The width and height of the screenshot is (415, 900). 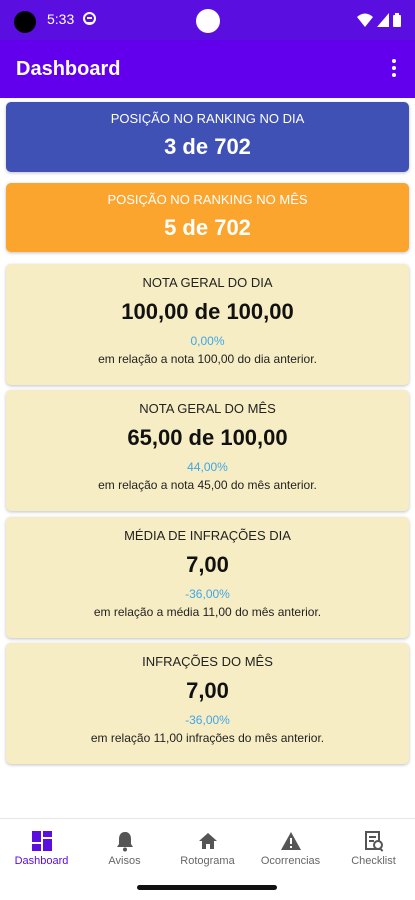 I want to click on nav-rotograma: Rotograma, so click(x=207, y=847).